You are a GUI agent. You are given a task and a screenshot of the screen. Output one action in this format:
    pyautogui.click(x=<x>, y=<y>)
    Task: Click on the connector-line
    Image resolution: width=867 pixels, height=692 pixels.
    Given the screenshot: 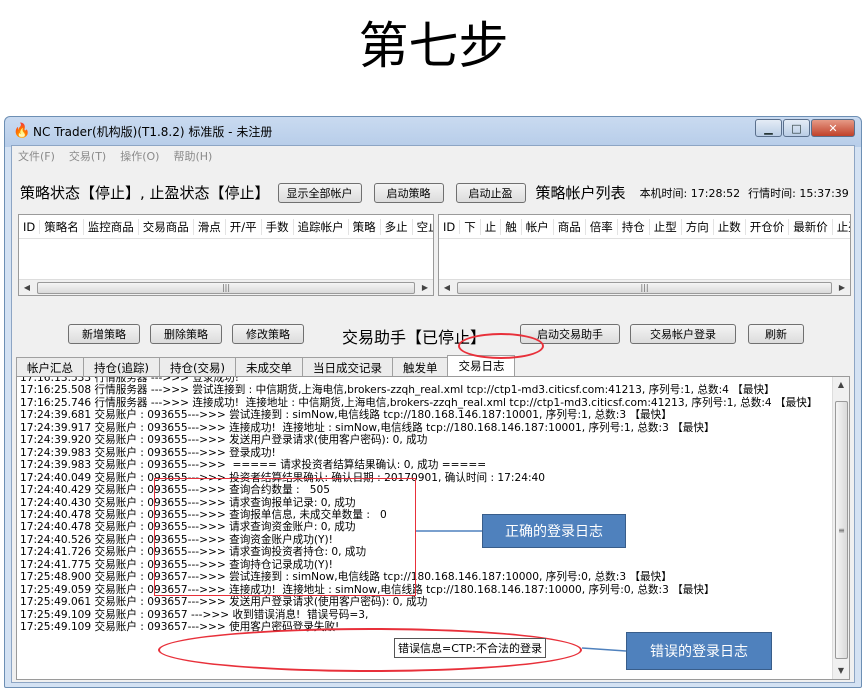 What is the action you would take?
    pyautogui.click(x=604, y=649)
    